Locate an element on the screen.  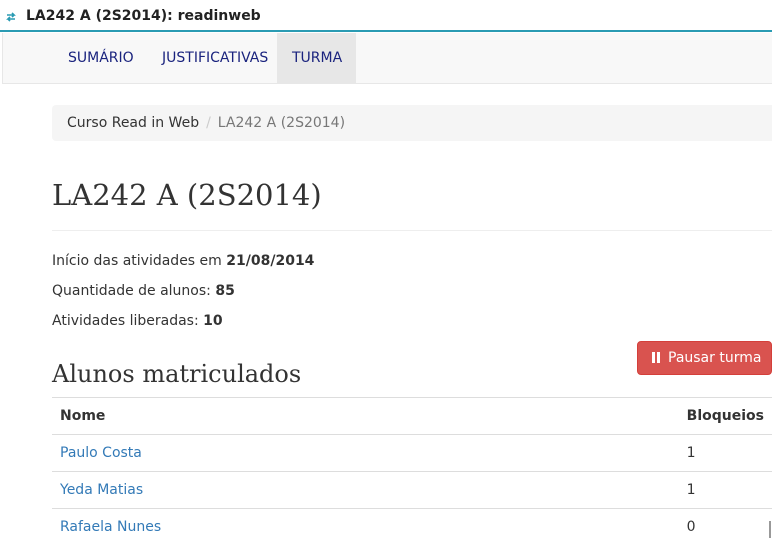
pause-class-button: Pausar turma is located at coordinates (704, 358).